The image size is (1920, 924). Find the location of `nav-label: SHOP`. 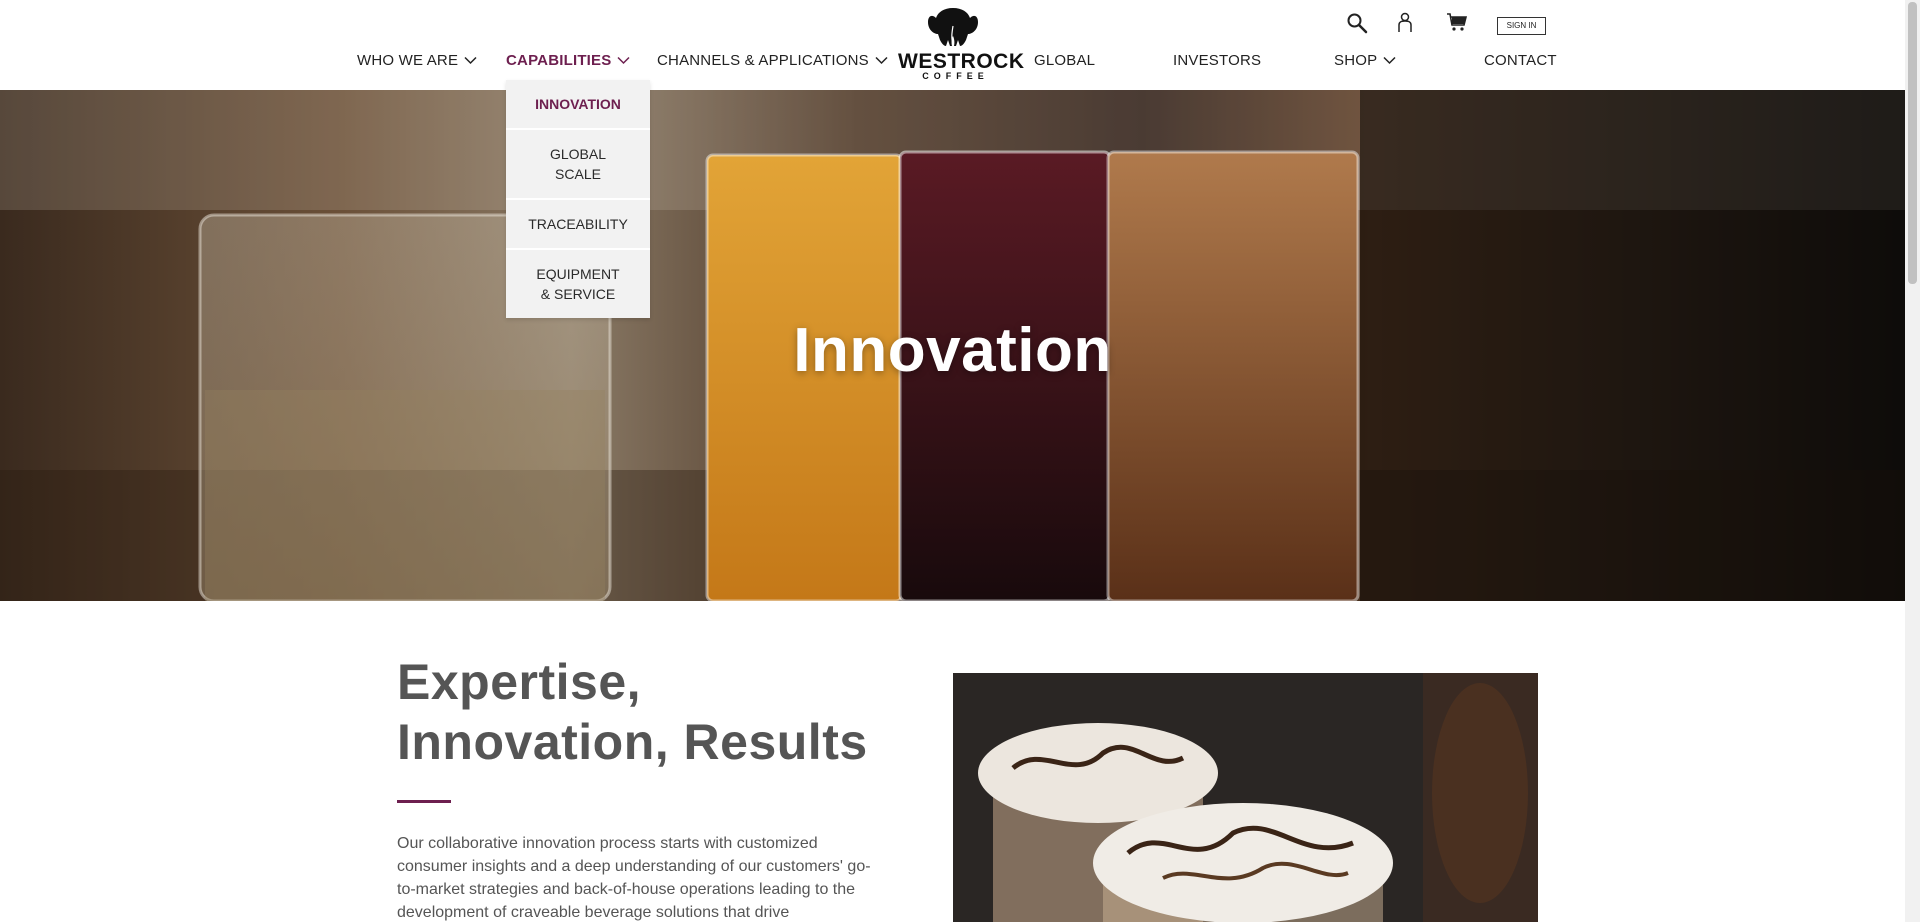

nav-label: SHOP is located at coordinates (1356, 60).